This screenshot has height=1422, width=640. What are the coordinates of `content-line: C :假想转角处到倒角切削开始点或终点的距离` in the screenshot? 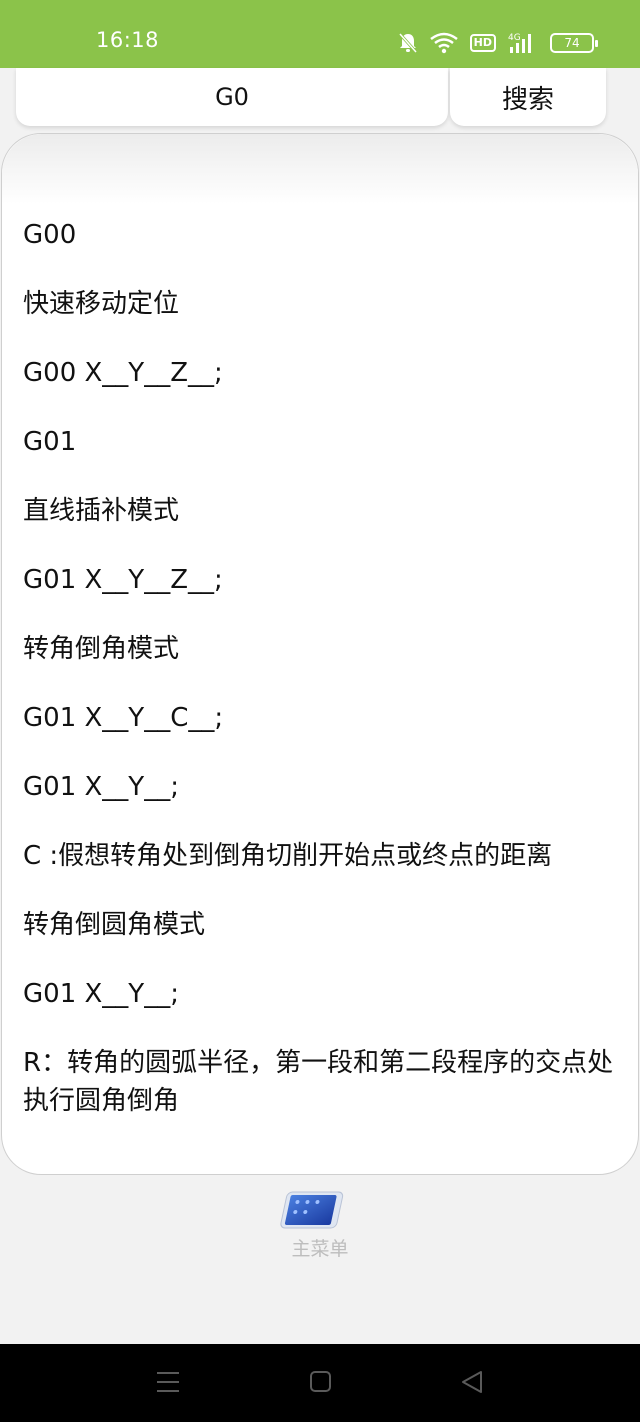 It's located at (288, 856).